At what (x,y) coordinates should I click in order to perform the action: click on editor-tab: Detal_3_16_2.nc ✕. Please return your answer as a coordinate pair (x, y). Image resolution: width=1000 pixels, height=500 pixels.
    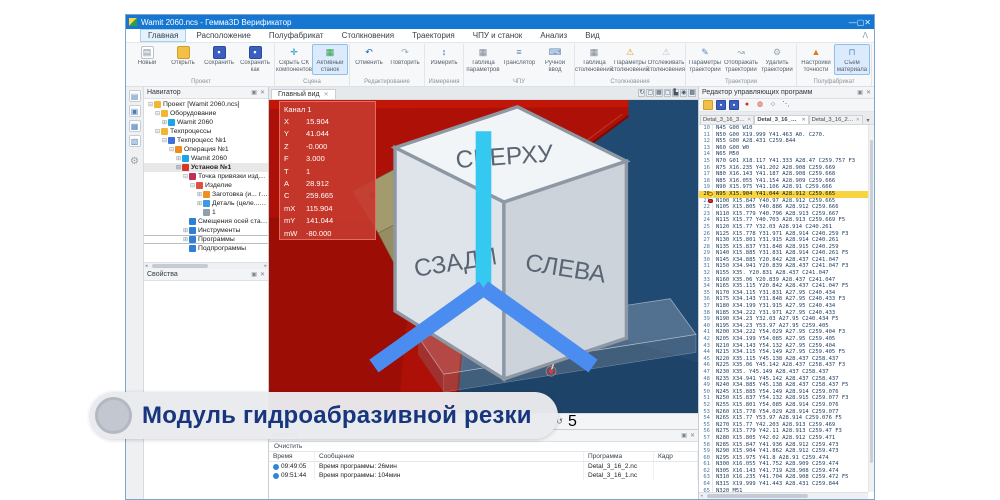
    Looking at the image, I should click on (835, 119).